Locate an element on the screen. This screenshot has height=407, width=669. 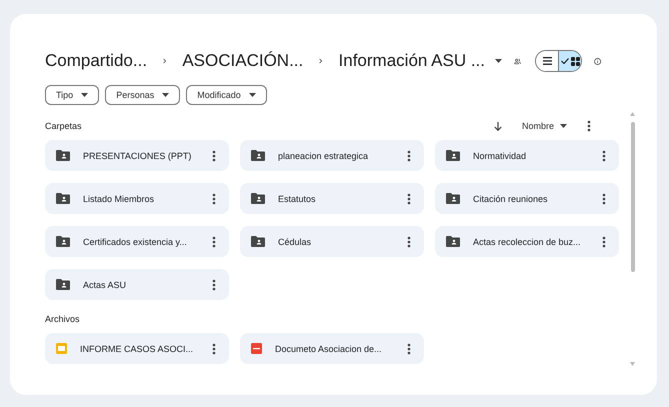
folder-card: Cédulas is located at coordinates (332, 241).